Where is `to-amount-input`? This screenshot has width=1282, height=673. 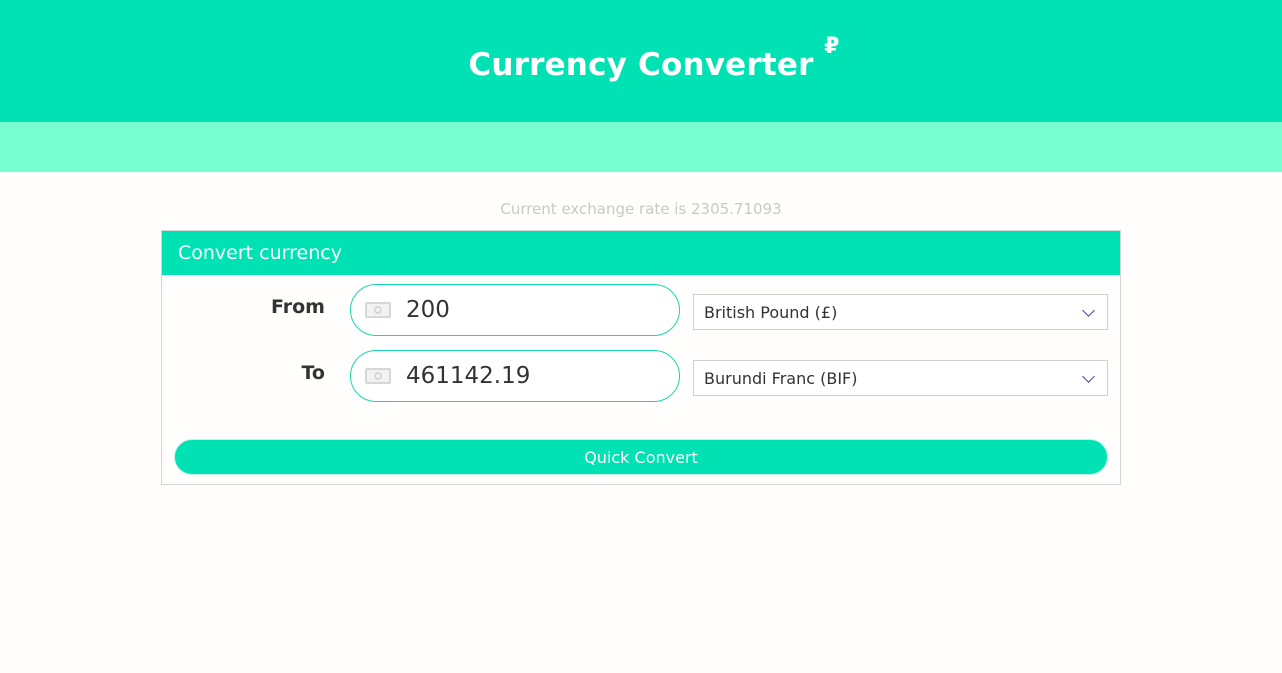 to-amount-input is located at coordinates (526, 376).